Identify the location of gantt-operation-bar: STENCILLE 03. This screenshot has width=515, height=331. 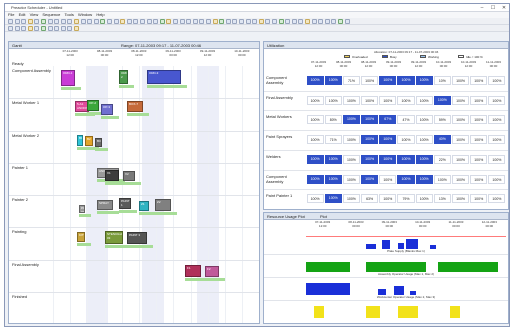
(114, 238).